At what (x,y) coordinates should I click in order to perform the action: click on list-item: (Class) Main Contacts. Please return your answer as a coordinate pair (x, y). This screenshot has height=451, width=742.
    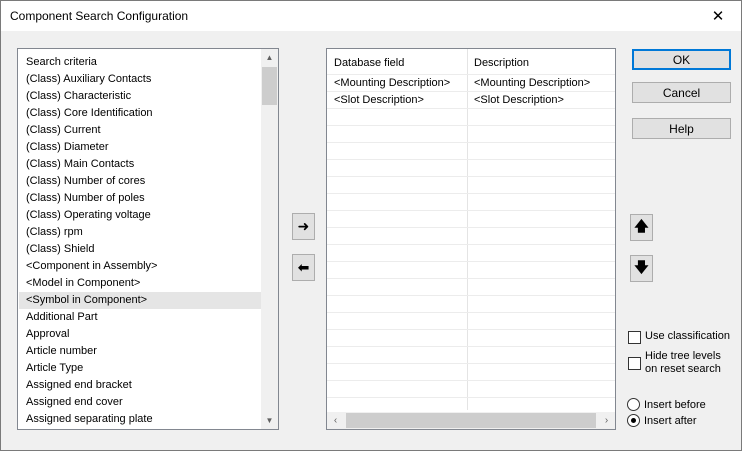
    Looking at the image, I should click on (141, 164).